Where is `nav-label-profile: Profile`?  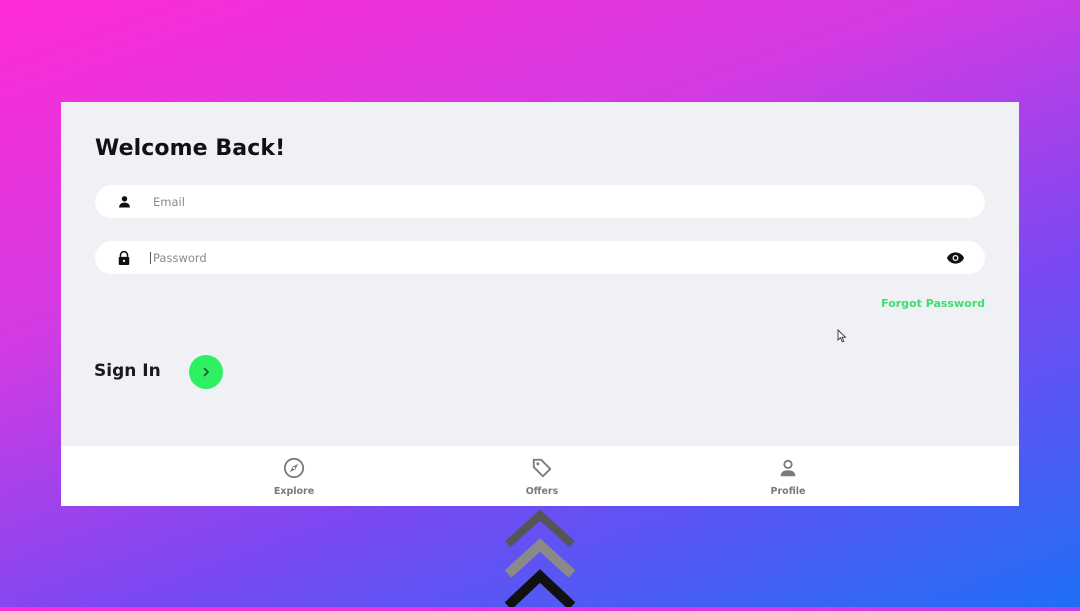 nav-label-profile: Profile is located at coordinates (788, 491).